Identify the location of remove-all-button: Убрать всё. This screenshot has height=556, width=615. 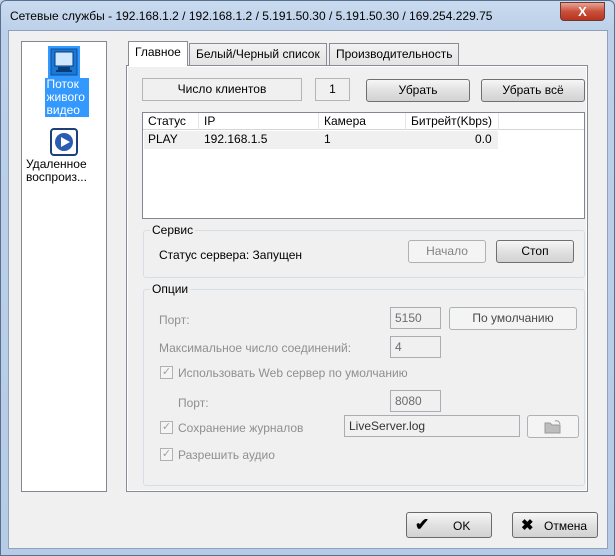
(533, 90).